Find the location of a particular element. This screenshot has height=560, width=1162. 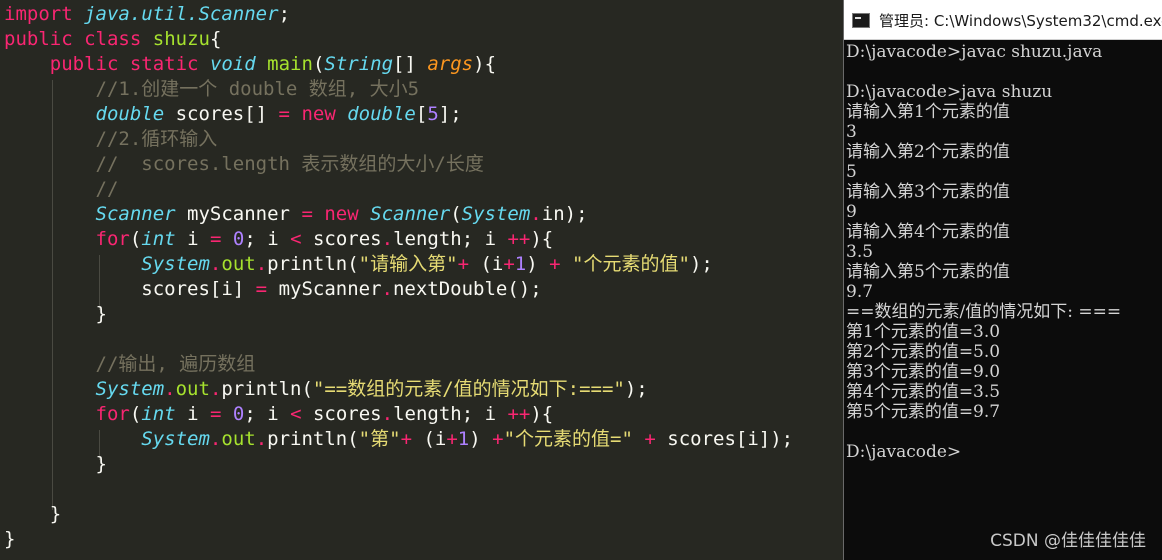

code-token: ){ is located at coordinates (485, 64).